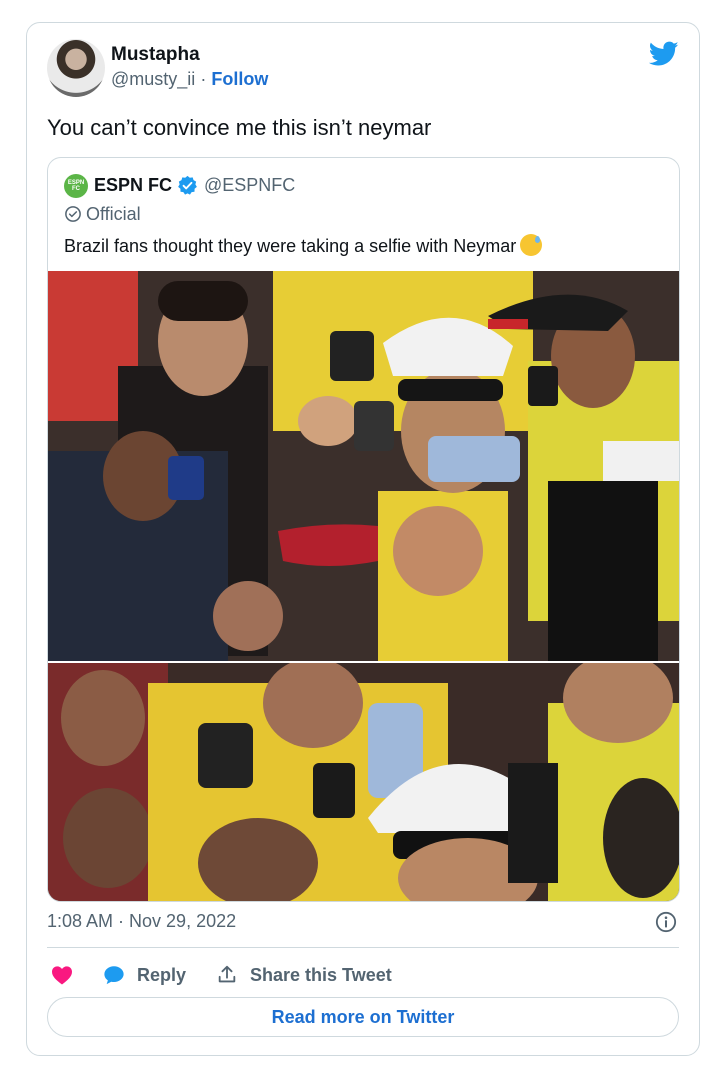  Describe the element at coordinates (239, 127) in the screenshot. I see `tweet-text: You can’t convince me this isn’t neymar` at that location.